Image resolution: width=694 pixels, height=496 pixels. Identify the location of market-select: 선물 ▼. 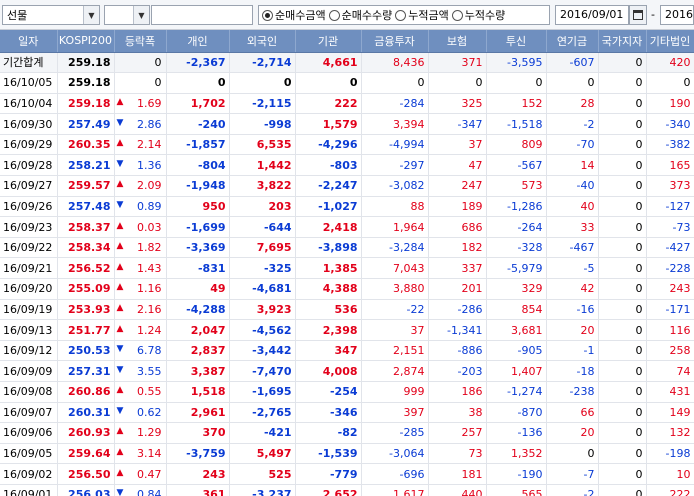
(51, 15).